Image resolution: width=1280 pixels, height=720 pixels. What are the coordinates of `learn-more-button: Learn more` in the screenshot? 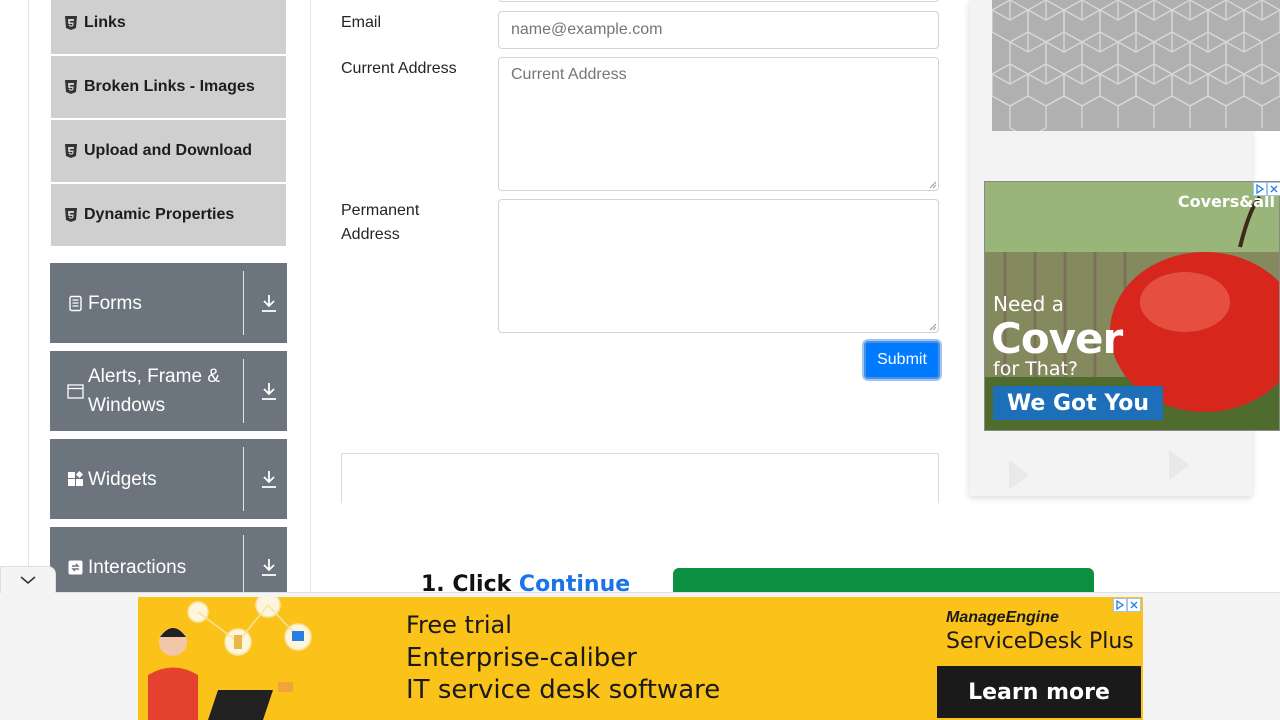 It's located at (1039, 692).